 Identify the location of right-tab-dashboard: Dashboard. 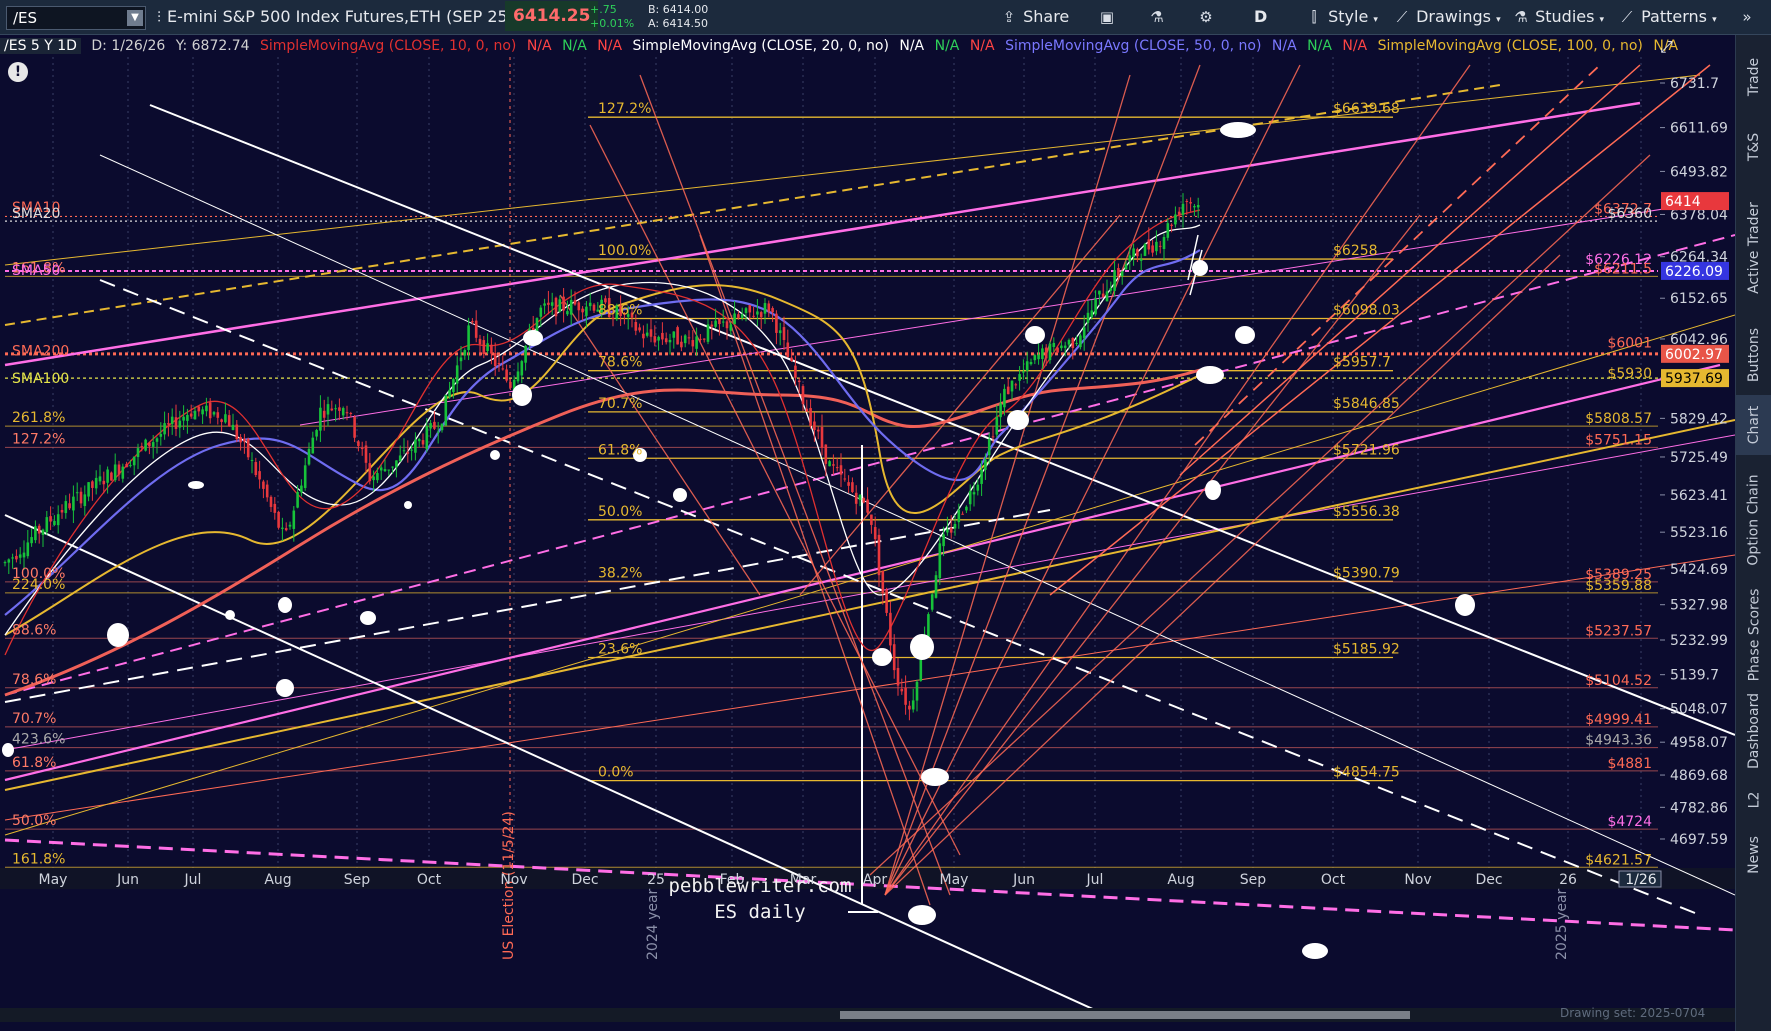
(1753, 731).